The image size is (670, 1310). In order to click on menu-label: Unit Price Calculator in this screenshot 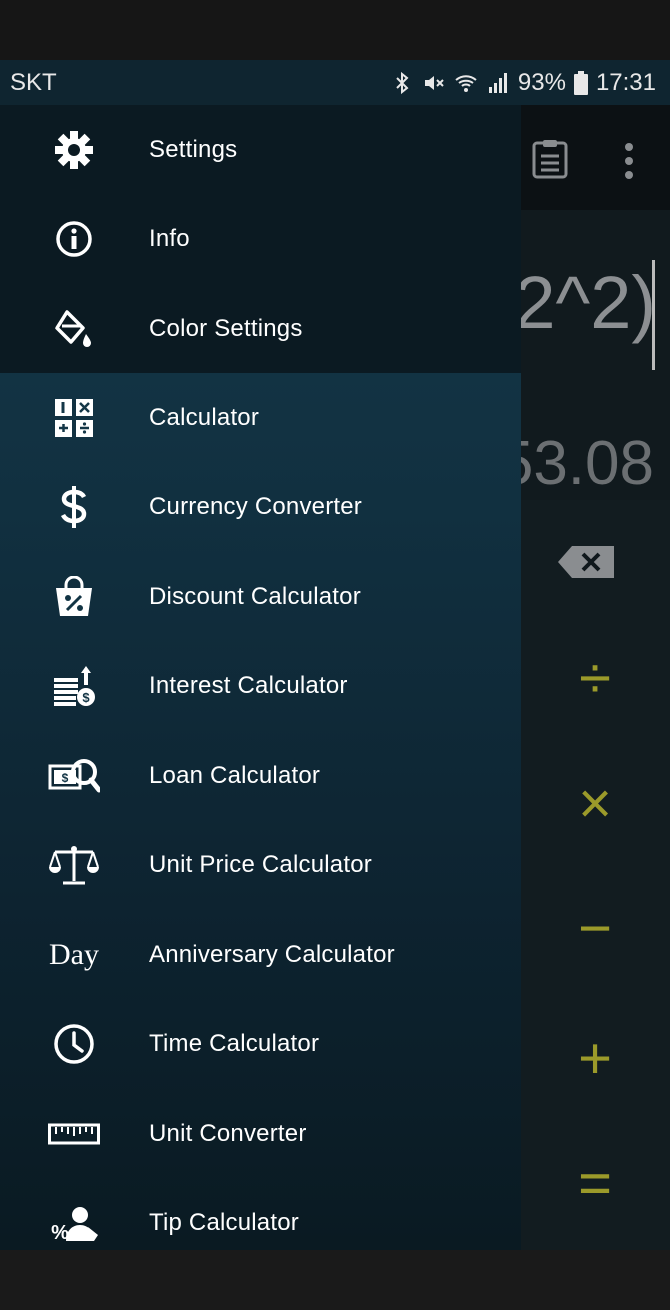, I will do `click(260, 864)`.